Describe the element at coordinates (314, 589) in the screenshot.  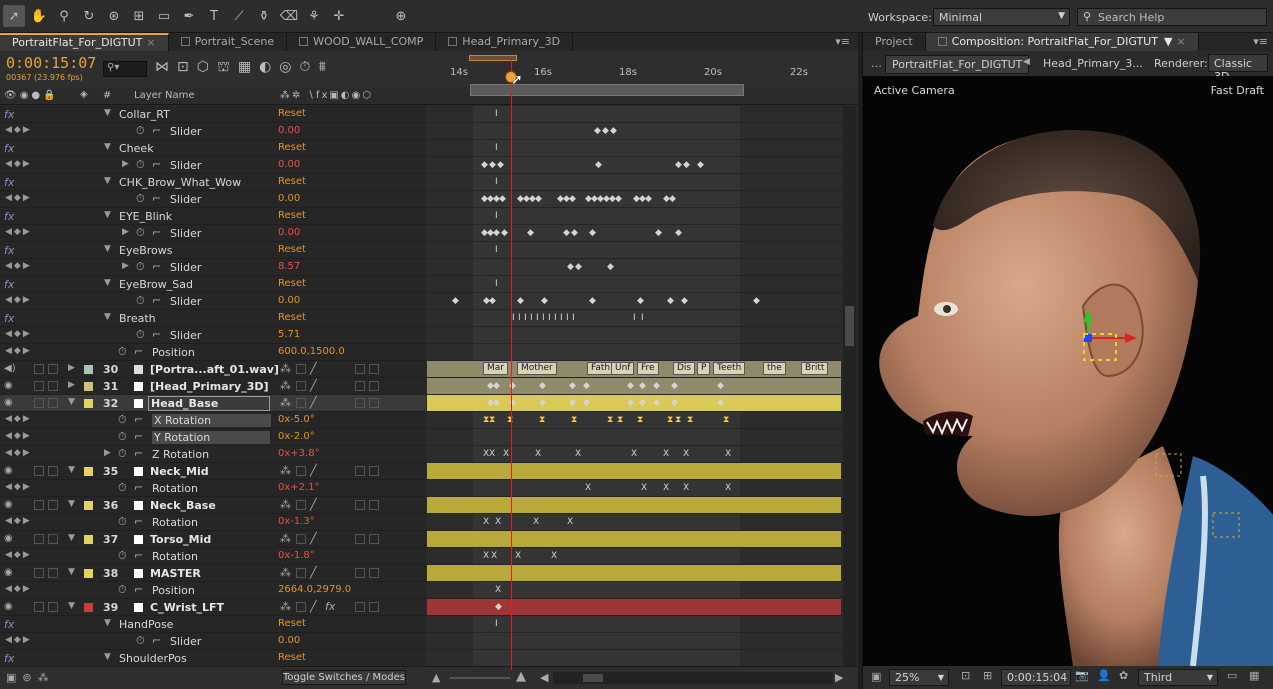
I see `property-value: 2664.0,2979.0` at that location.